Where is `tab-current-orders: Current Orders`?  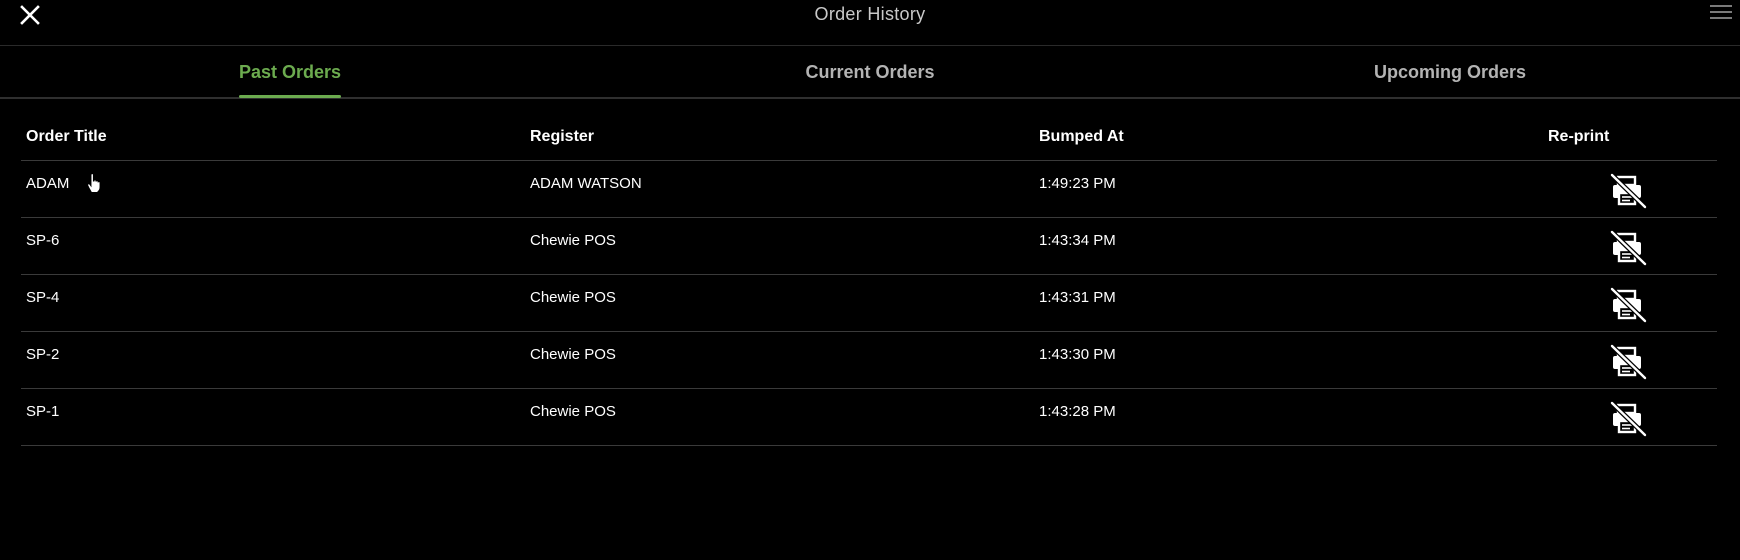 tab-current-orders: Current Orders is located at coordinates (870, 71).